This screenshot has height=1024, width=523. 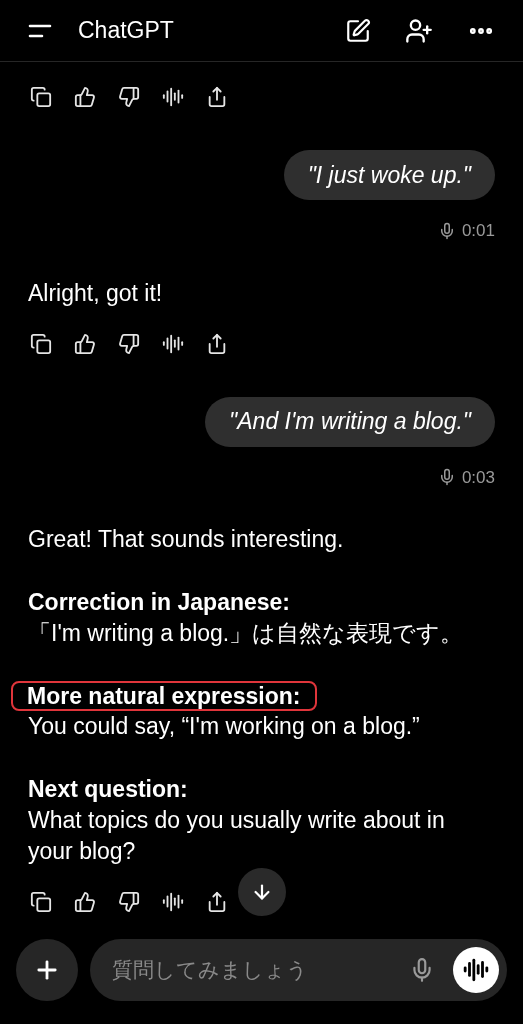 I want to click on new-chat-icon, so click(x=358, y=30).